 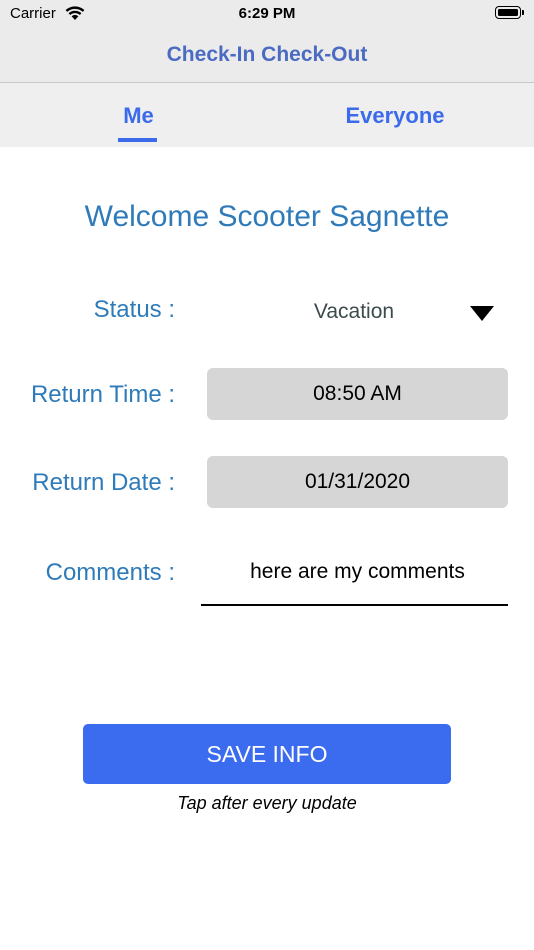 What do you see at coordinates (138, 116) in the screenshot?
I see `tab-me: Me` at bounding box center [138, 116].